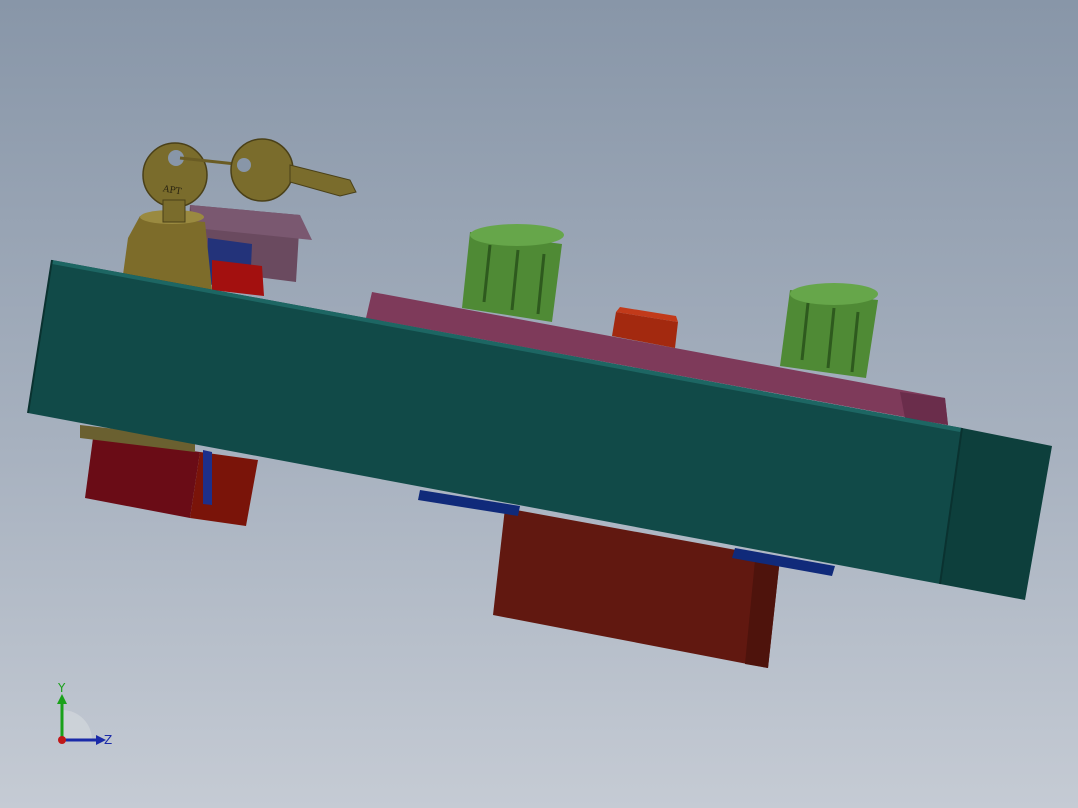 This screenshot has height=808, width=1078. Describe the element at coordinates (62, 740) in the screenshot. I see `origin-point` at that location.